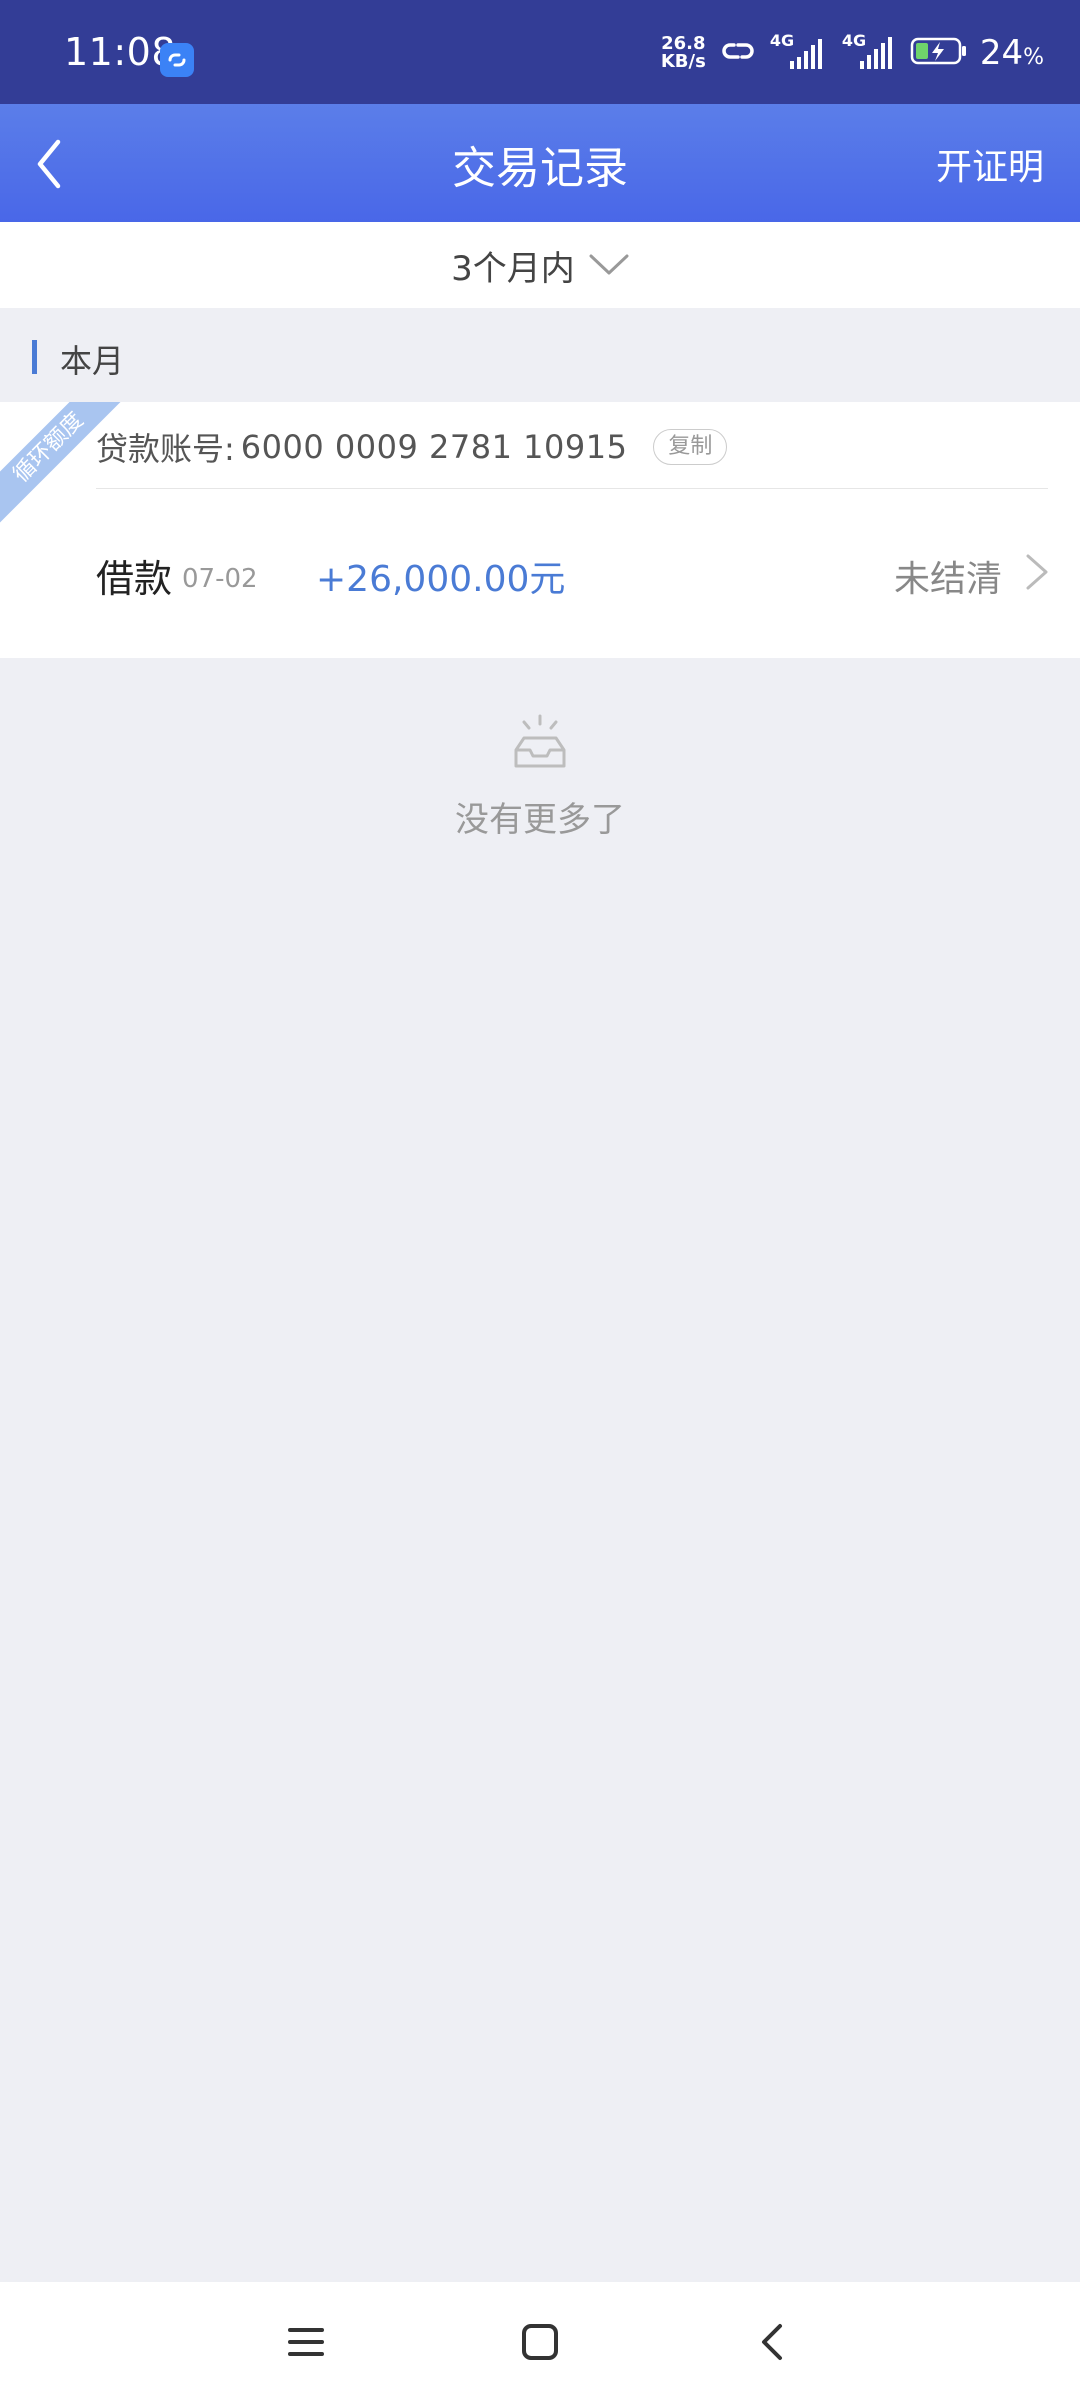  What do you see at coordinates (800, 52) in the screenshot?
I see `signal-icon-sim1: 4G` at bounding box center [800, 52].